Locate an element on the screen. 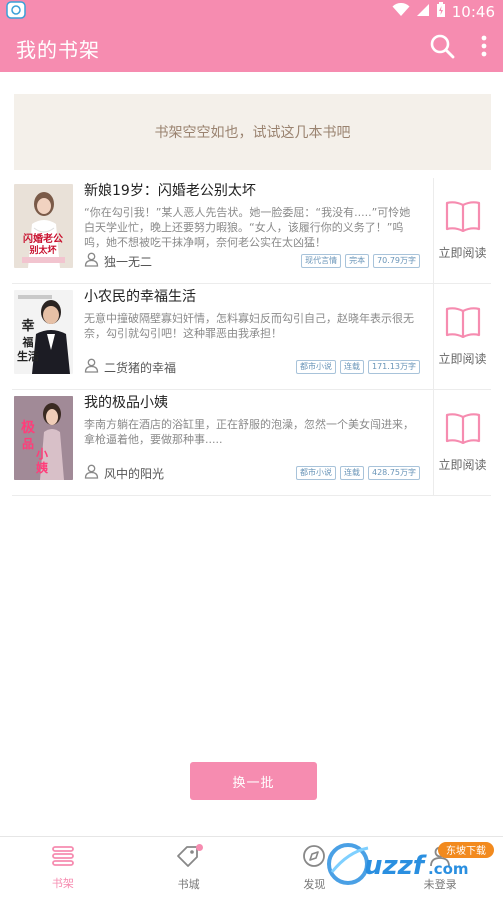 The image size is (503, 899). store-tag-icon is located at coordinates (189, 858).